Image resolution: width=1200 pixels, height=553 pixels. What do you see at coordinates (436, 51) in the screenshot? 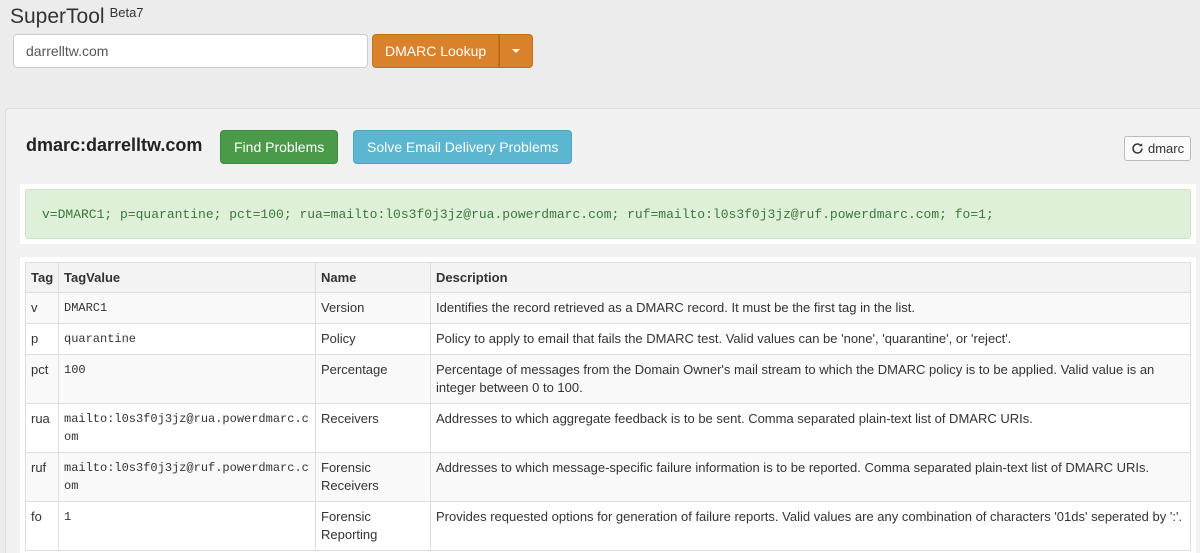
I see `dmarc-lookup-button: DMARC Lookup` at bounding box center [436, 51].